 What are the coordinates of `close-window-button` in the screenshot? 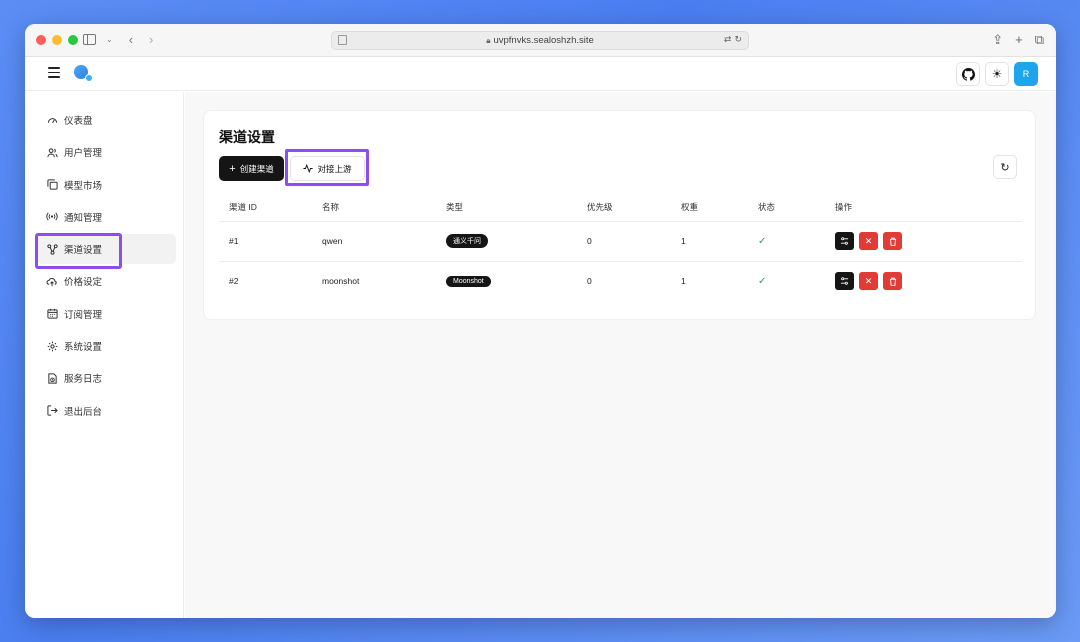 It's located at (41, 40).